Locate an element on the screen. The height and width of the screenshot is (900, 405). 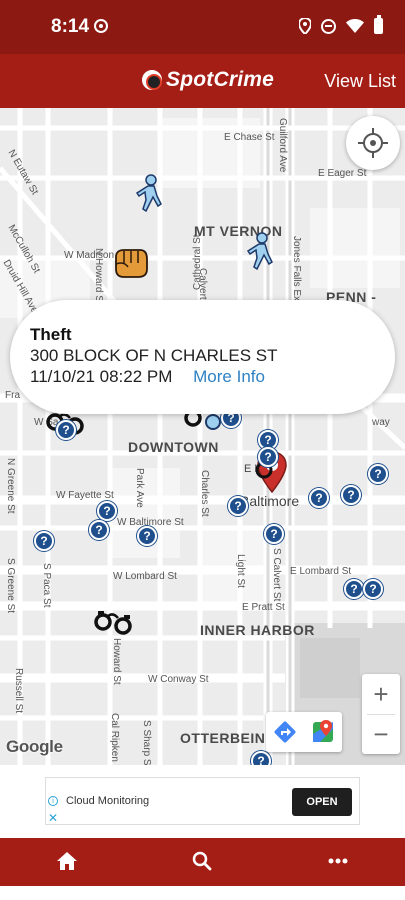
street-label: S Calvert St is located at coordinates (276, 575).